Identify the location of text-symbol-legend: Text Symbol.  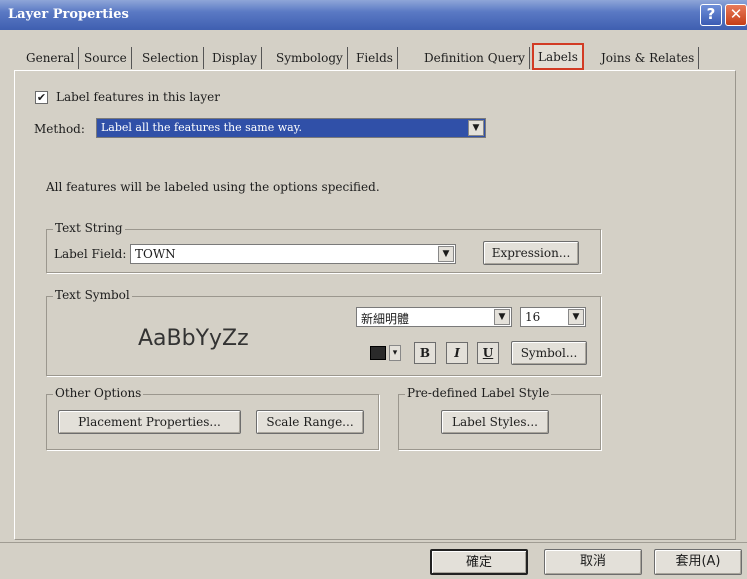
(92, 295).